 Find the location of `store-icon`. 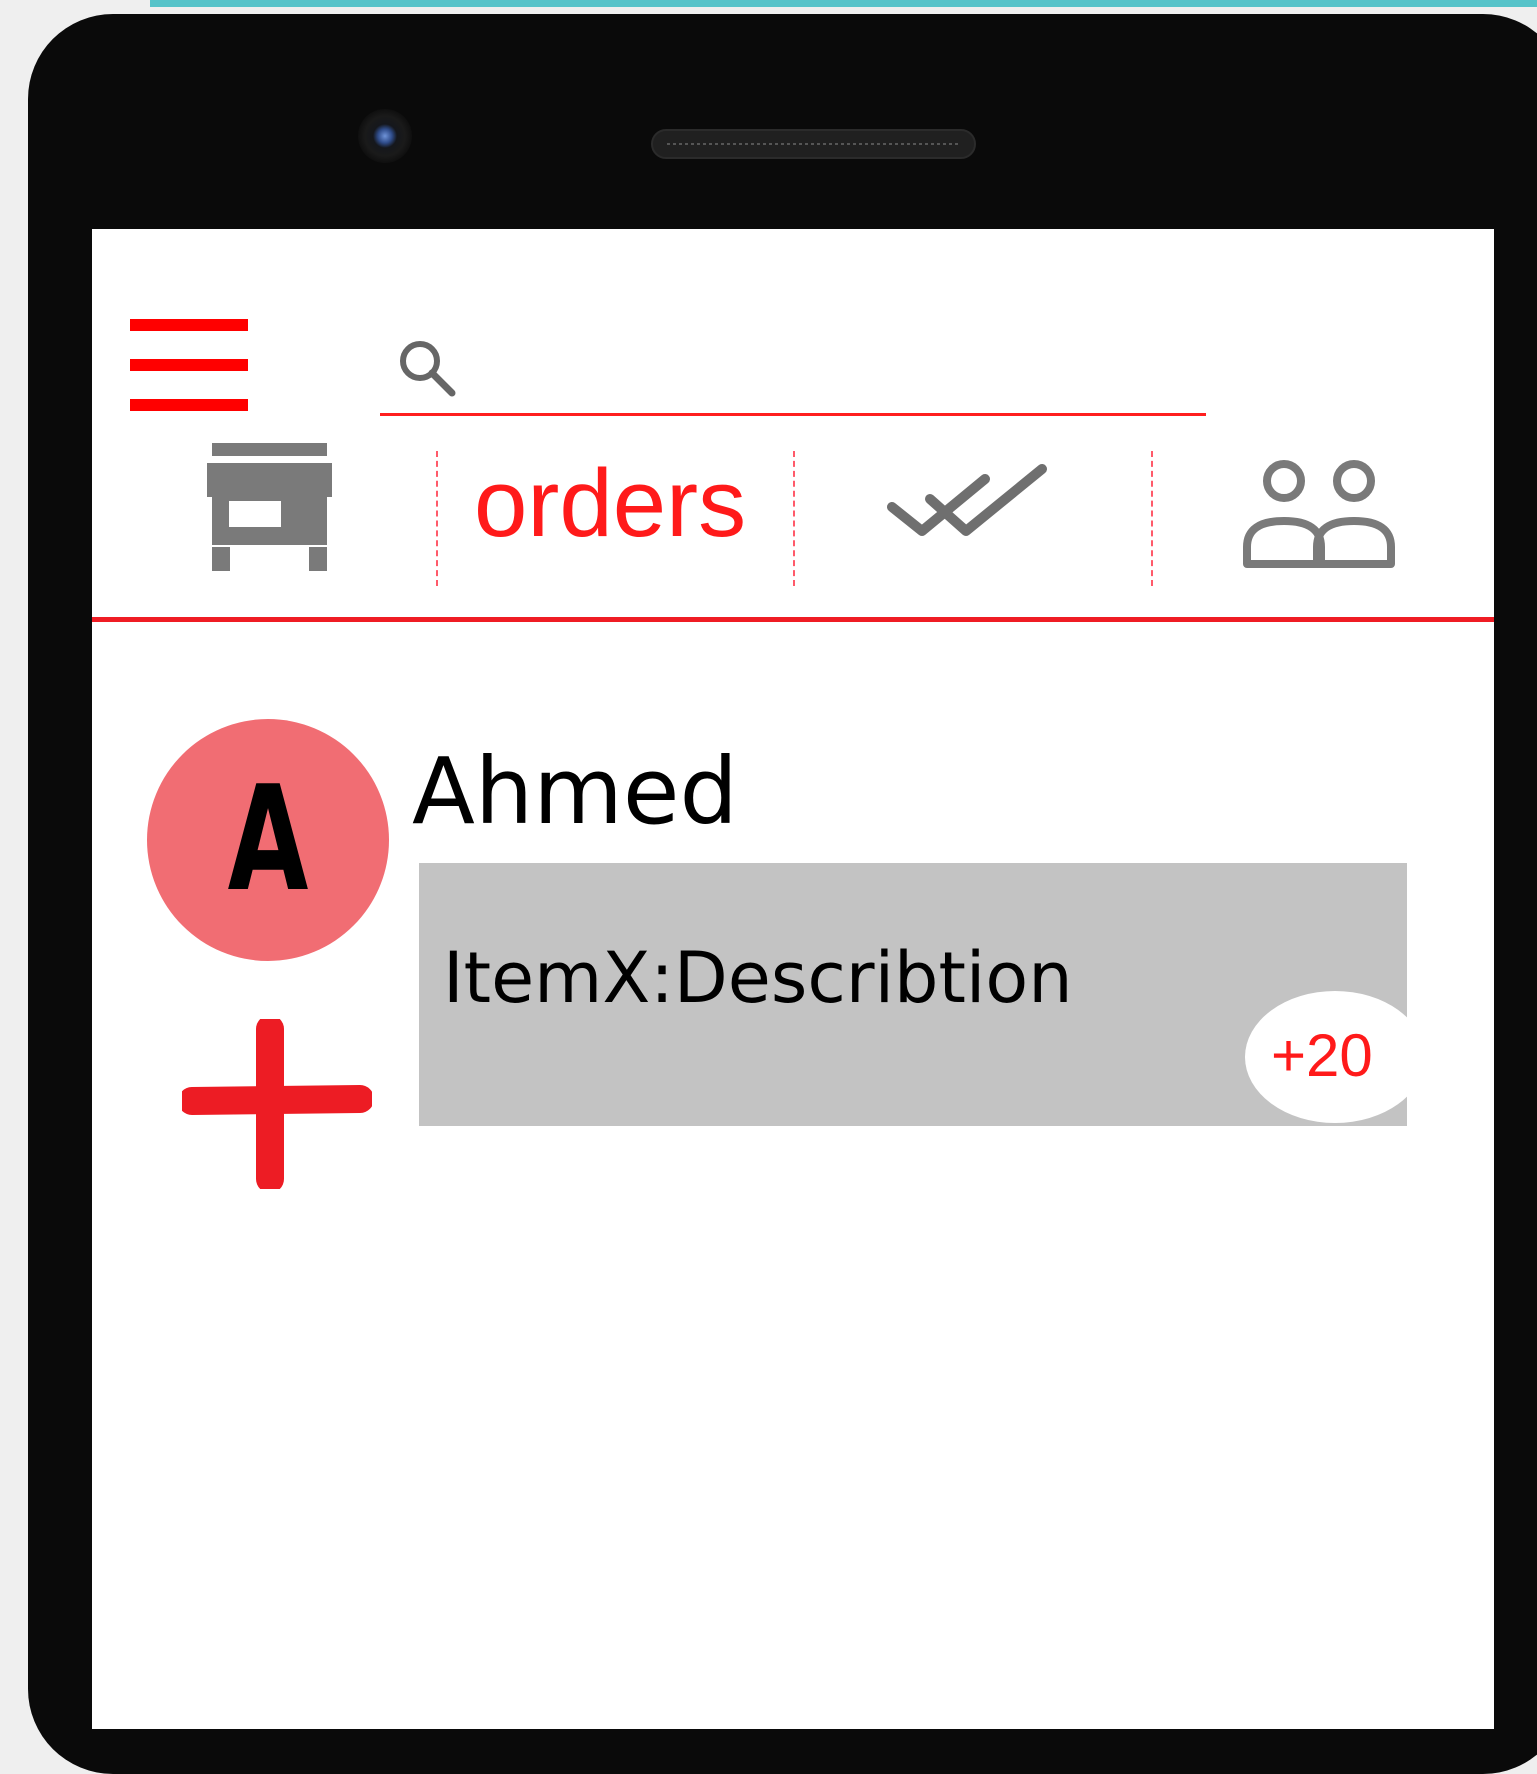

store-icon is located at coordinates (269, 507).